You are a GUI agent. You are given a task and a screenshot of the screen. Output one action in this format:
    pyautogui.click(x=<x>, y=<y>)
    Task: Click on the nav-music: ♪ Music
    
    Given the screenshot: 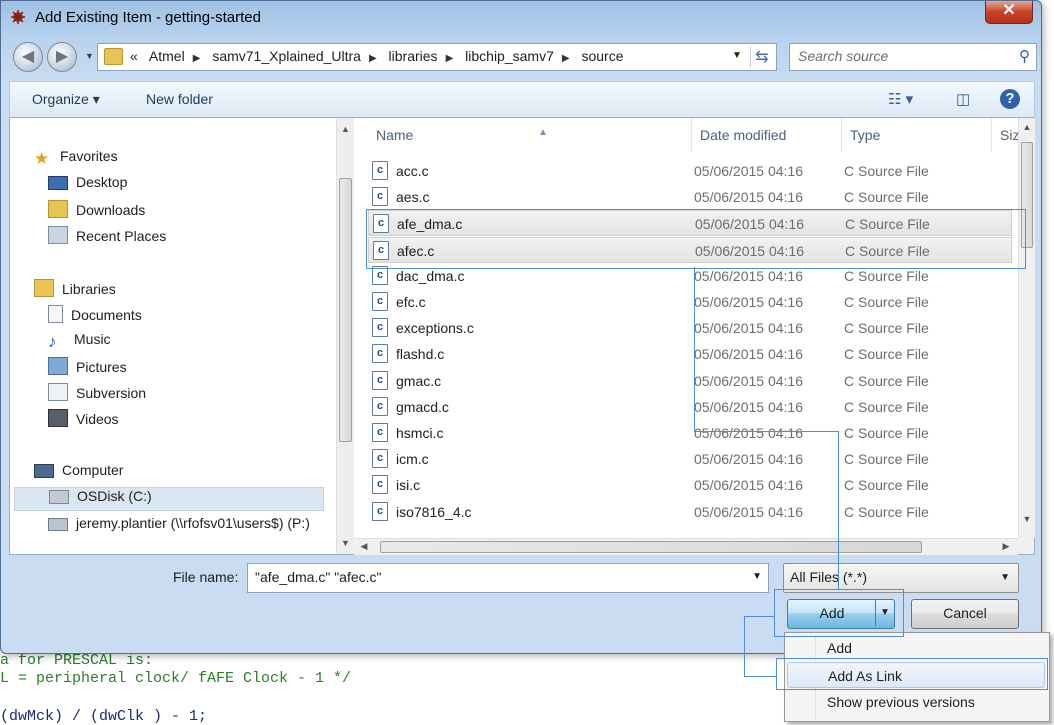 What is the action you would take?
    pyautogui.click(x=79, y=343)
    